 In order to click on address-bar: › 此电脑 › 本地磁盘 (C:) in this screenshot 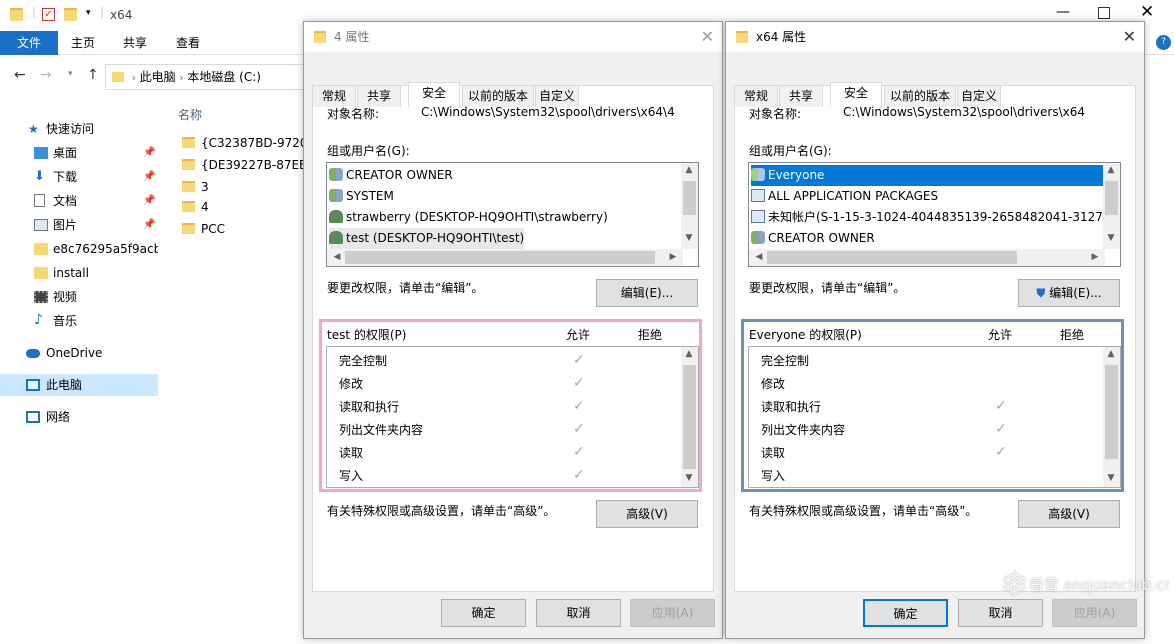, I will do `click(205, 77)`.